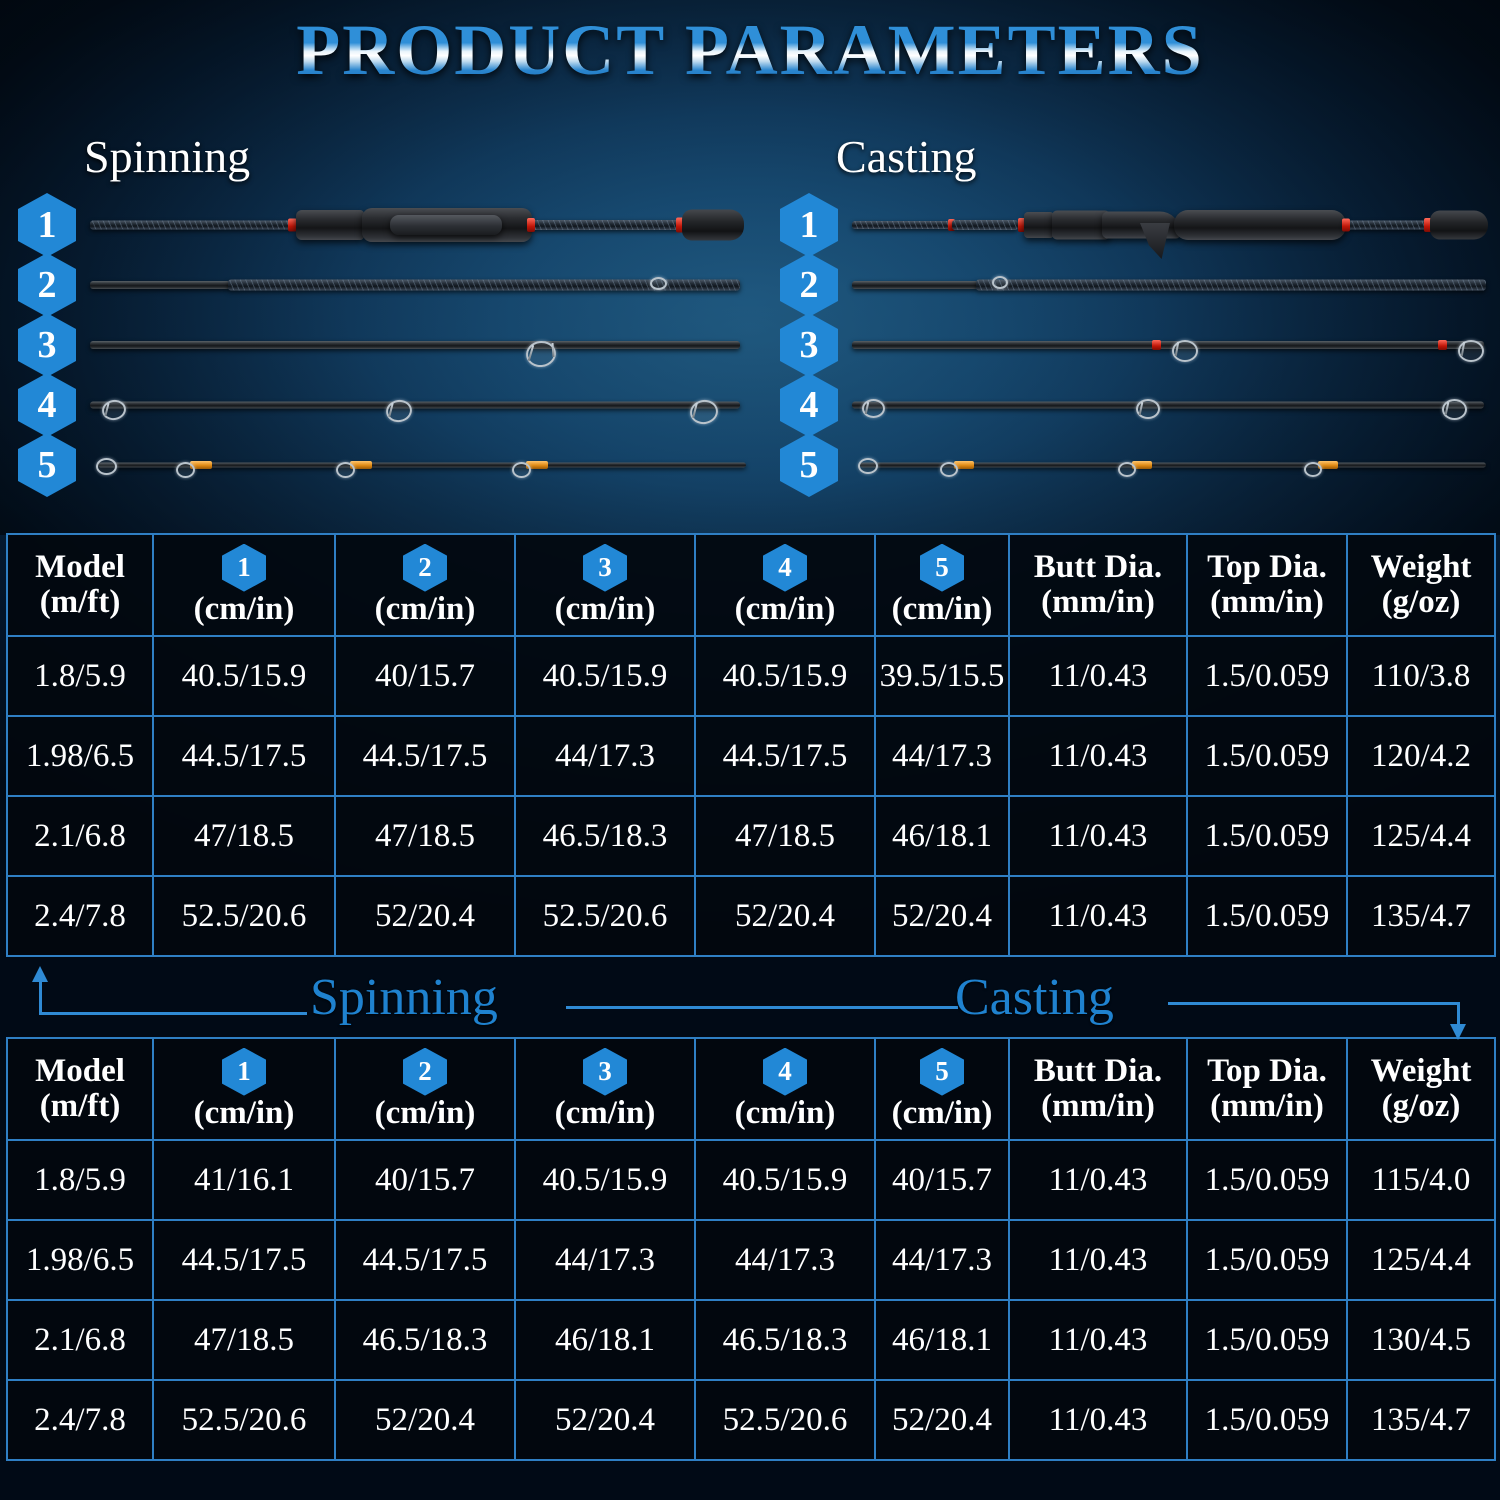  I want to click on cell-section-4: 52/20.4, so click(785, 916).